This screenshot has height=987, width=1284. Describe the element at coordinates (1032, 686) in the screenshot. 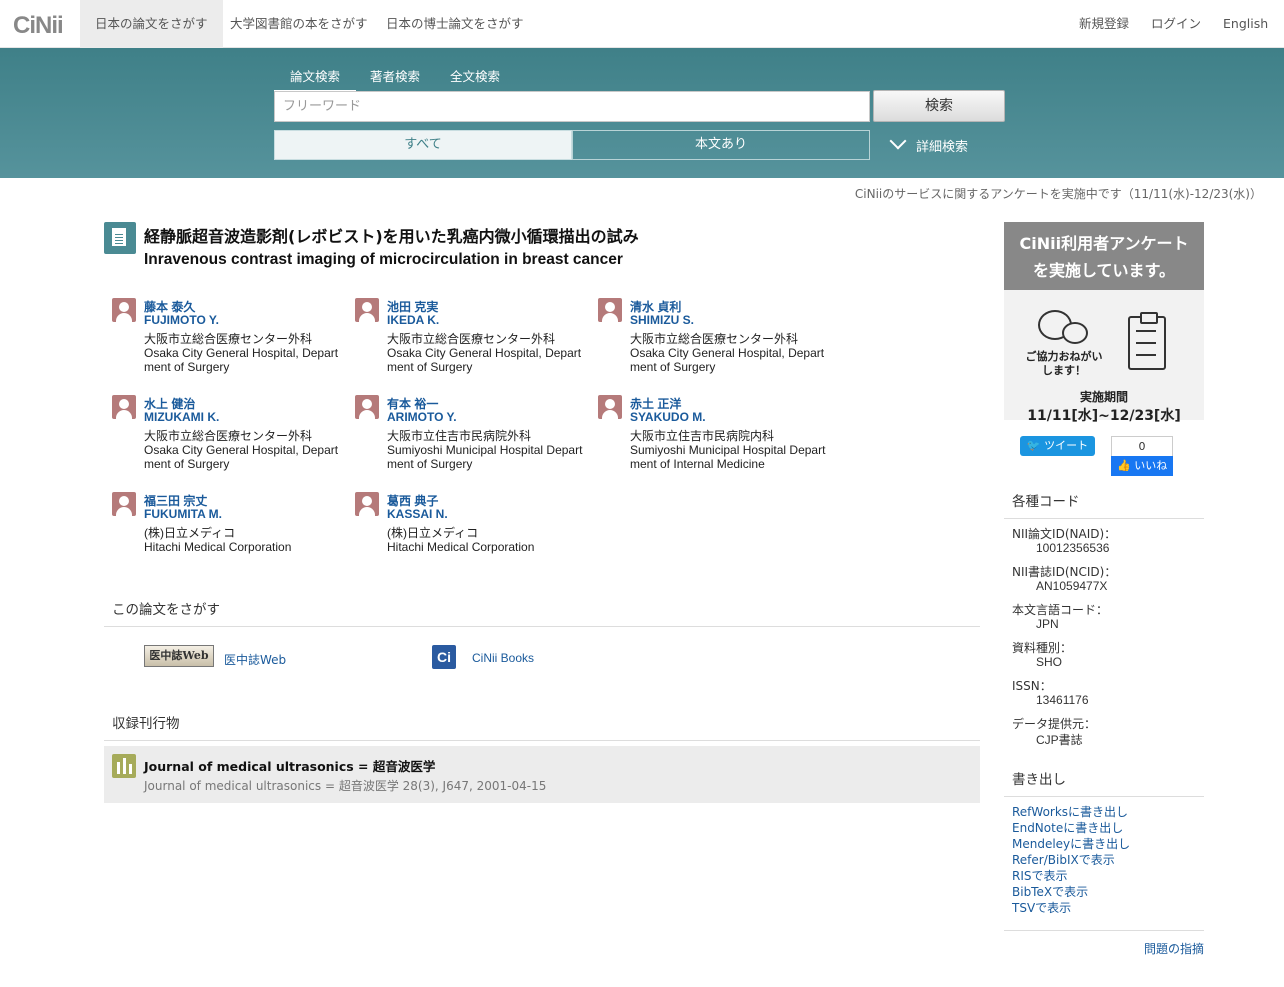

I see `issn-label: ISSN：` at that location.